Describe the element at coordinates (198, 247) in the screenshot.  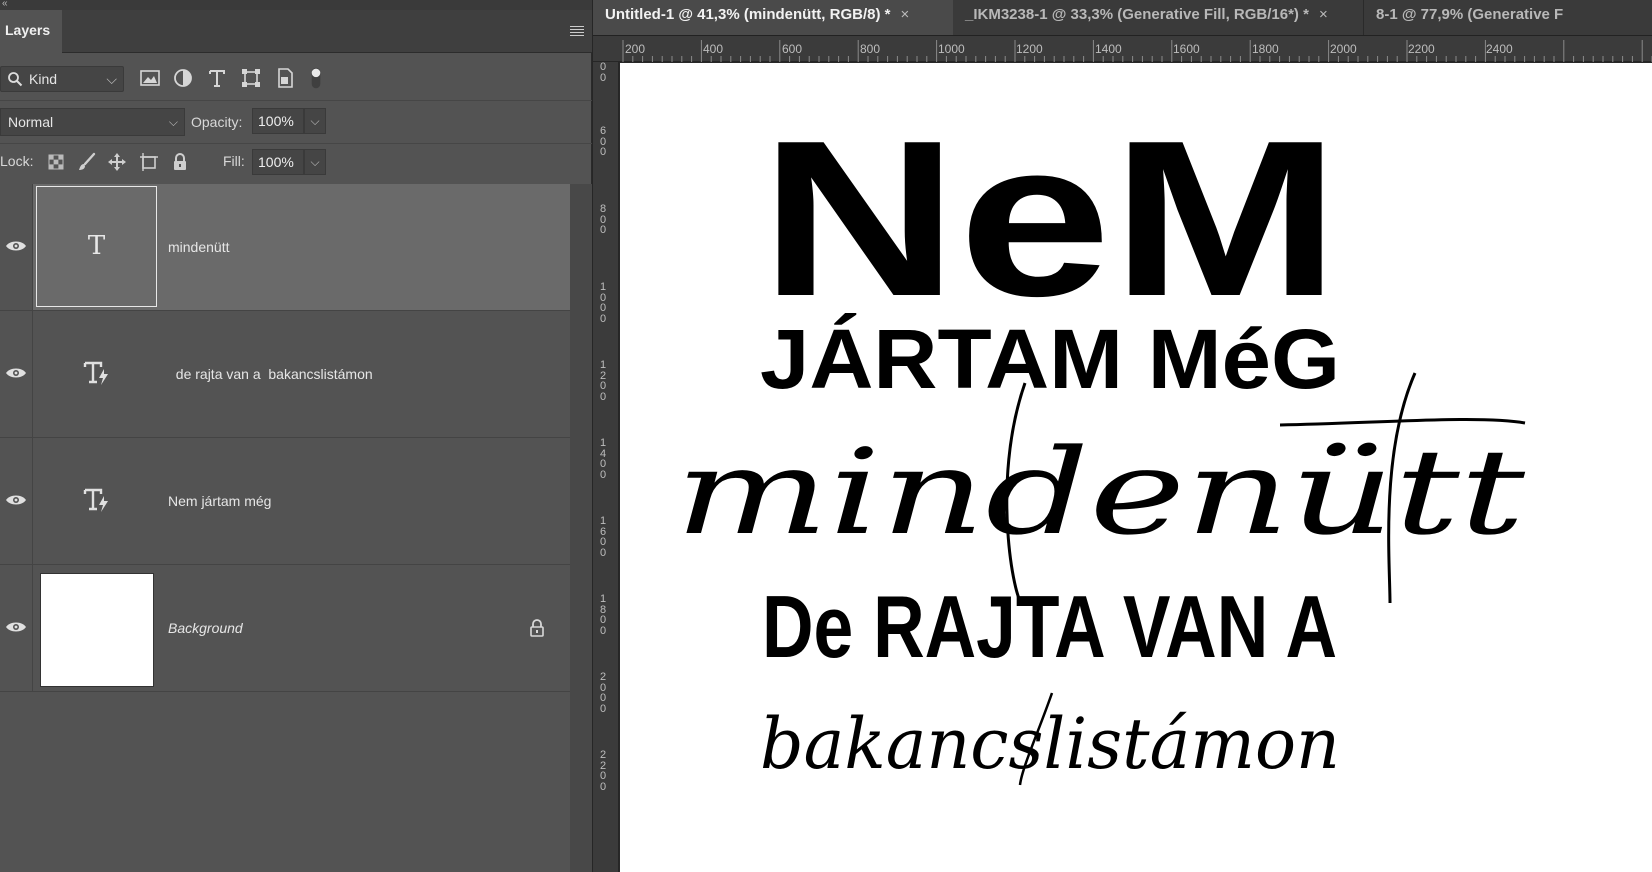
I see `layer-name: mindenütt` at that location.